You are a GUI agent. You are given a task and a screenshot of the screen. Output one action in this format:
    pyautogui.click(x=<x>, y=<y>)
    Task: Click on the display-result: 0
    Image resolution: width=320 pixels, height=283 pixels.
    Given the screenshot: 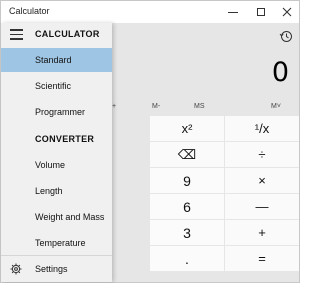 What is the action you would take?
    pyautogui.click(x=280, y=72)
    